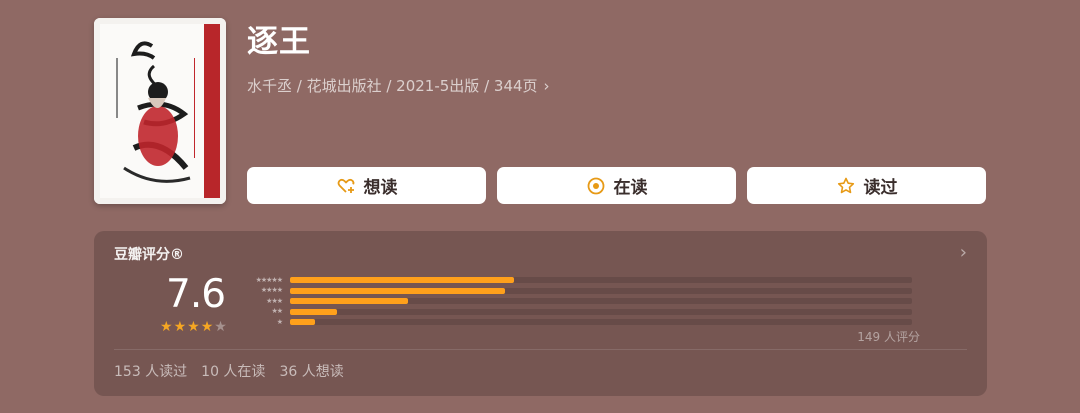  I want to click on distribution-row: ★★, so click(584, 312).